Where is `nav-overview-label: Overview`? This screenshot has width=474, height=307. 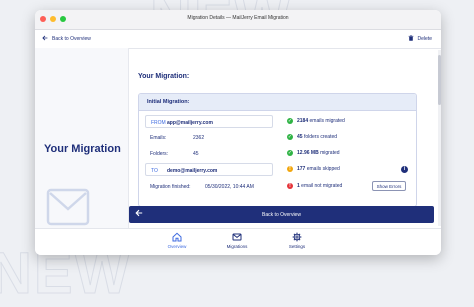 nav-overview-label: Overview is located at coordinates (177, 246).